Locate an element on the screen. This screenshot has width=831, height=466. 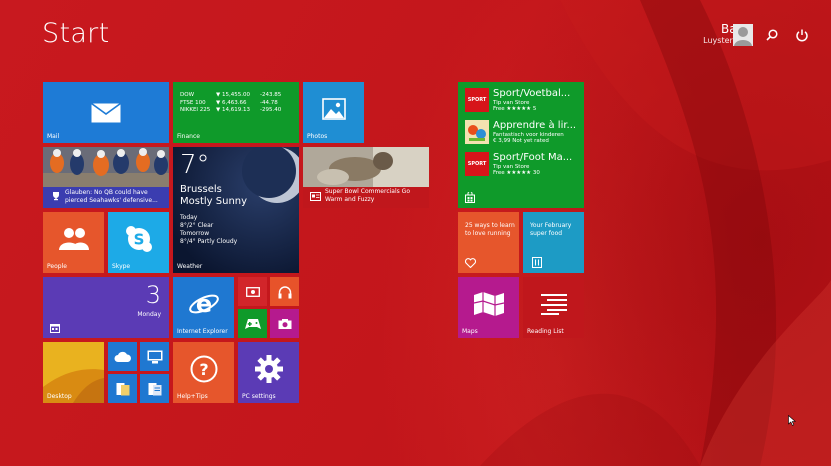
maps-tile: Maps is located at coordinates (488, 307).